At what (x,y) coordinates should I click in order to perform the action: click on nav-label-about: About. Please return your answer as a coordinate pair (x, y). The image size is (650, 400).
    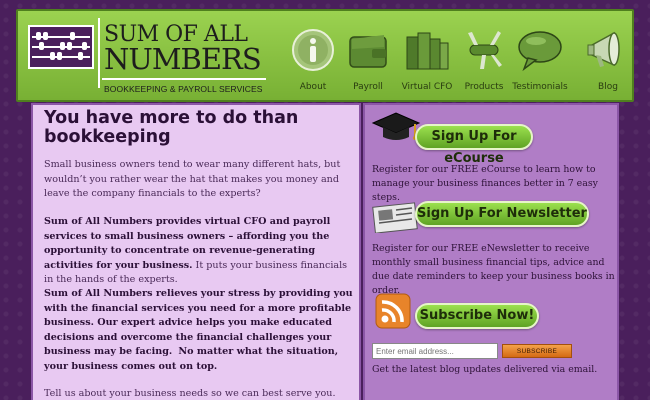
    Looking at the image, I should click on (313, 87).